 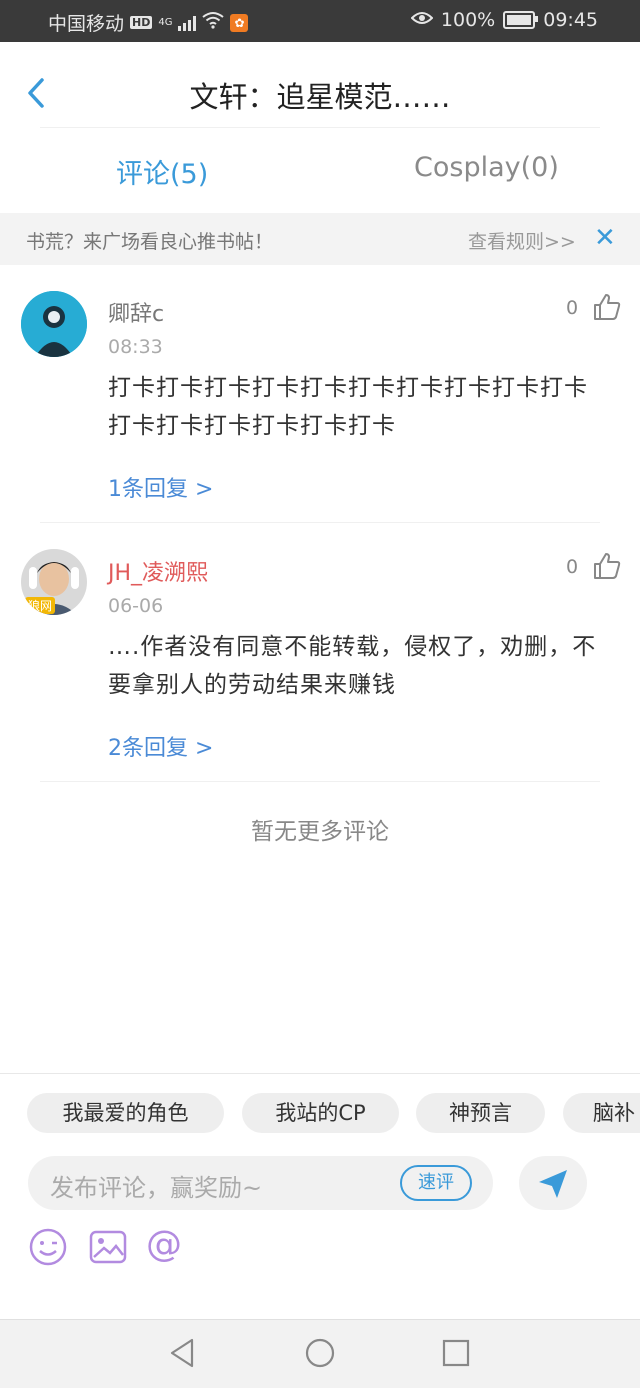 What do you see at coordinates (165, 22) in the screenshot?
I see `network-label: 4G` at bounding box center [165, 22].